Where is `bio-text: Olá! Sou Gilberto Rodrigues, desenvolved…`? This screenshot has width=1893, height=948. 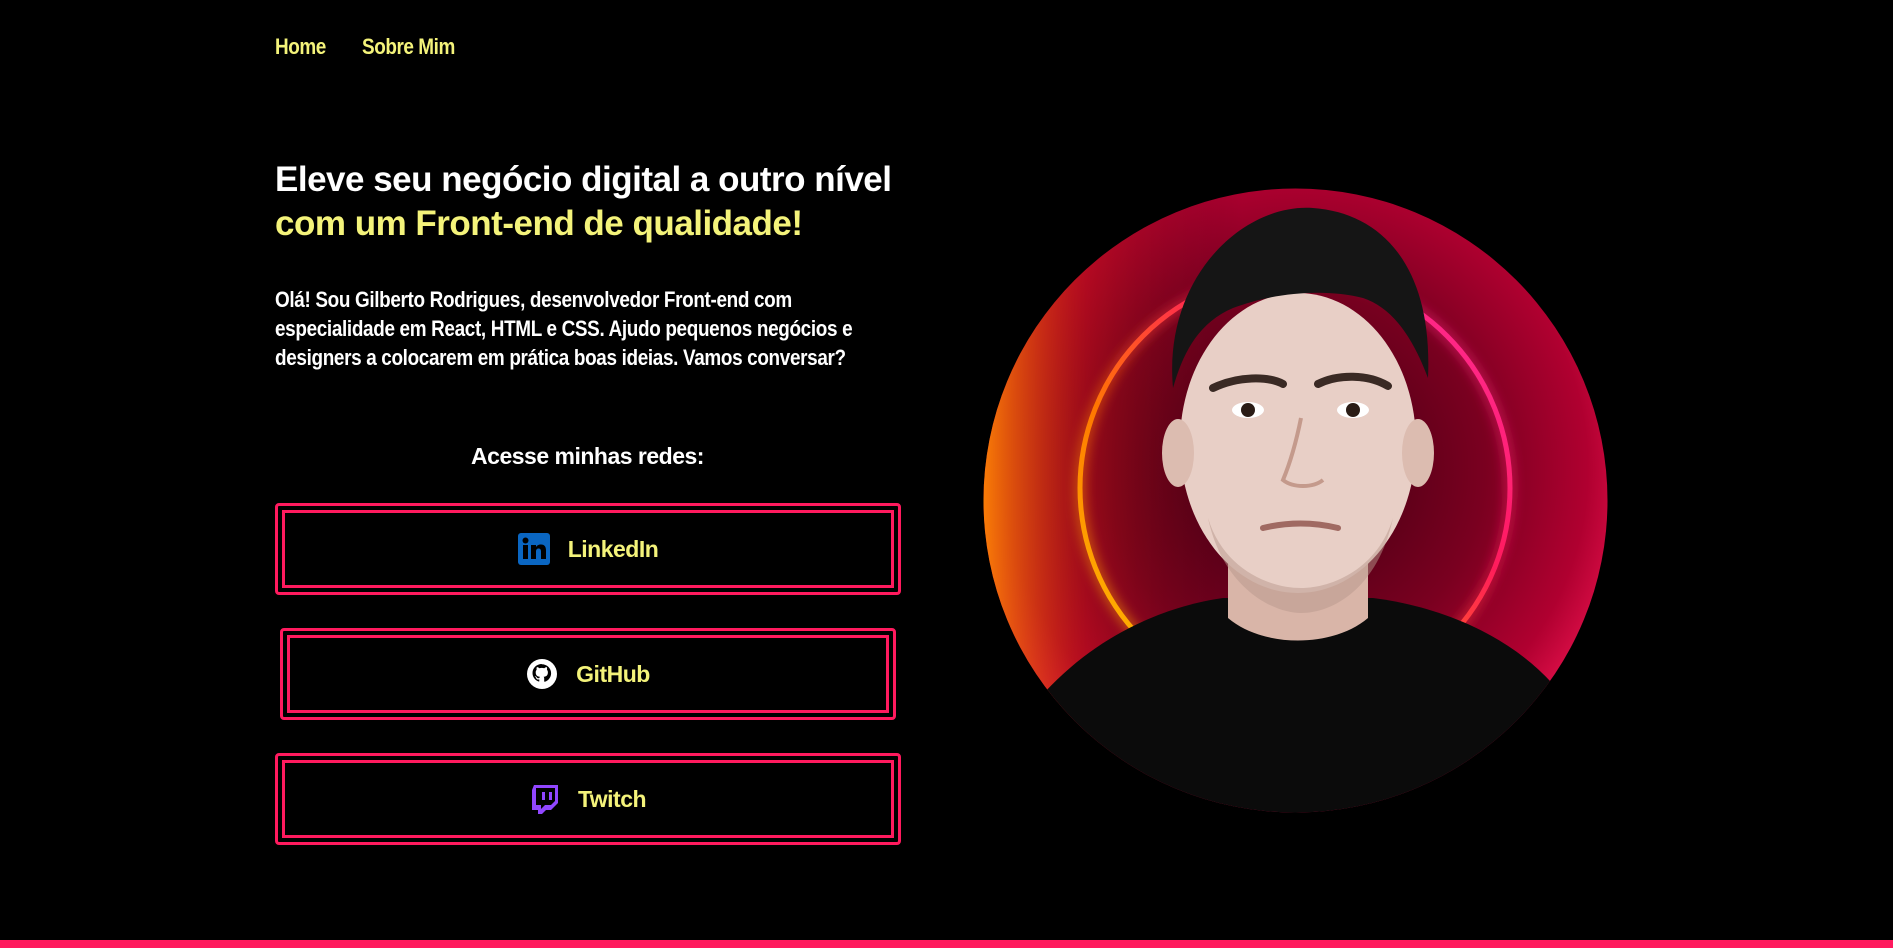 bio-text: Olá! Sou Gilberto Rodrigues, desenvolved… is located at coordinates (564, 328).